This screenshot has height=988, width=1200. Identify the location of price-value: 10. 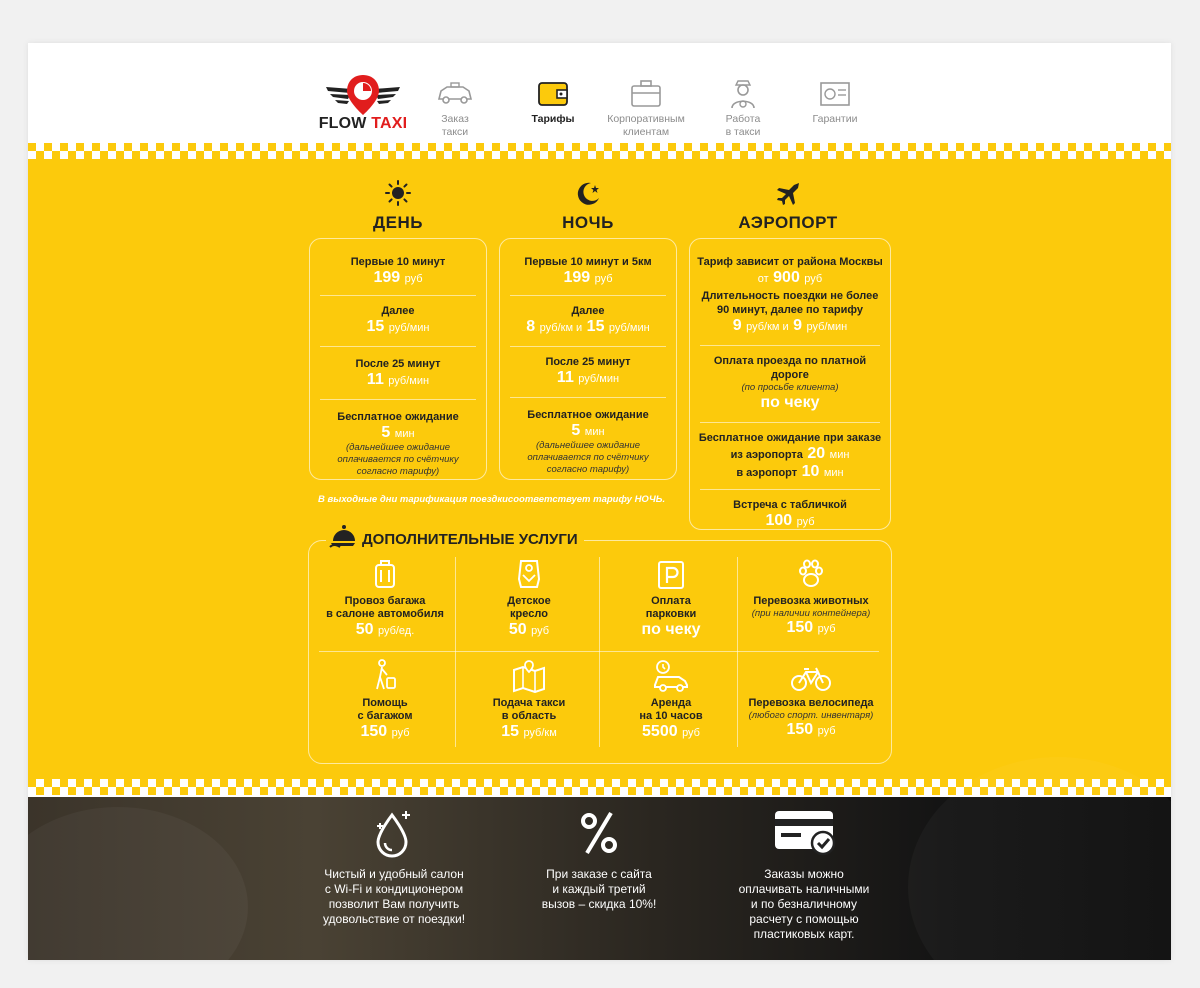
(810, 471).